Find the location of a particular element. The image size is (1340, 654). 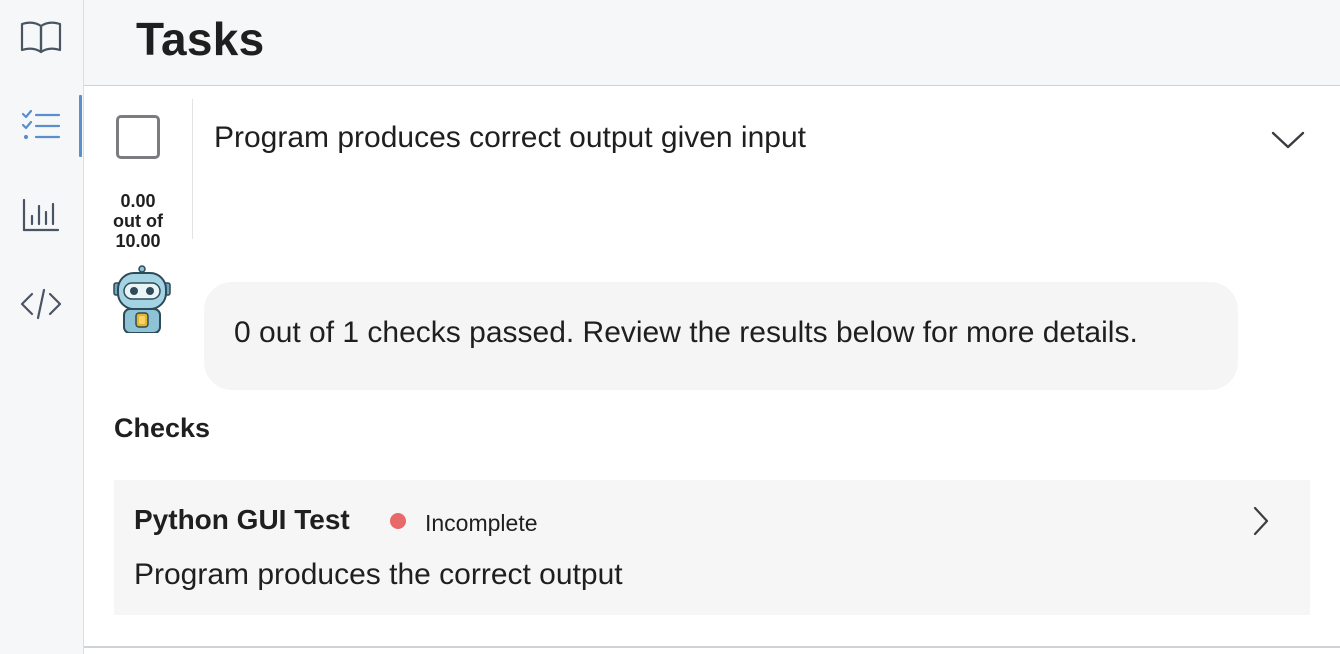

chevron-right-icon is located at coordinates (1261, 521).